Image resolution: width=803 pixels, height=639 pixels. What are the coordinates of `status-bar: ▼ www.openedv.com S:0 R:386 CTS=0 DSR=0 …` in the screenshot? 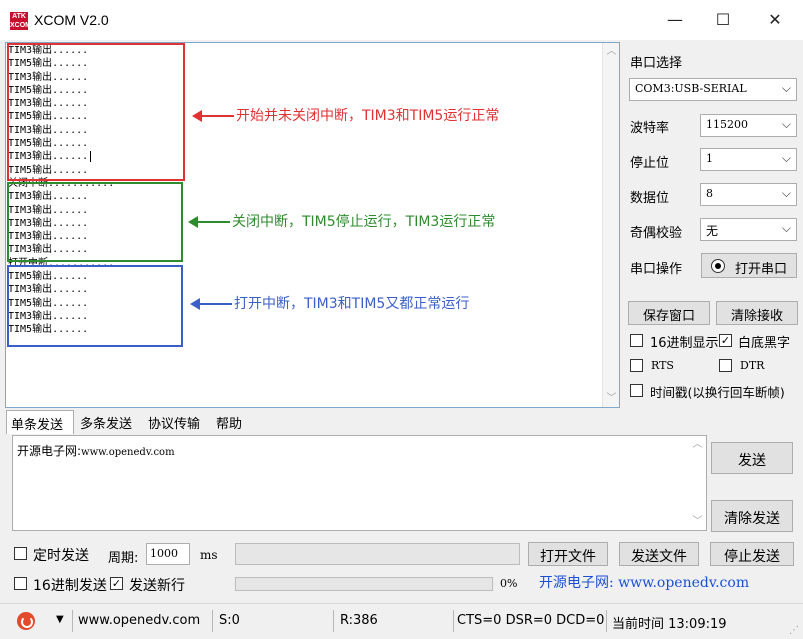 It's located at (401, 621).